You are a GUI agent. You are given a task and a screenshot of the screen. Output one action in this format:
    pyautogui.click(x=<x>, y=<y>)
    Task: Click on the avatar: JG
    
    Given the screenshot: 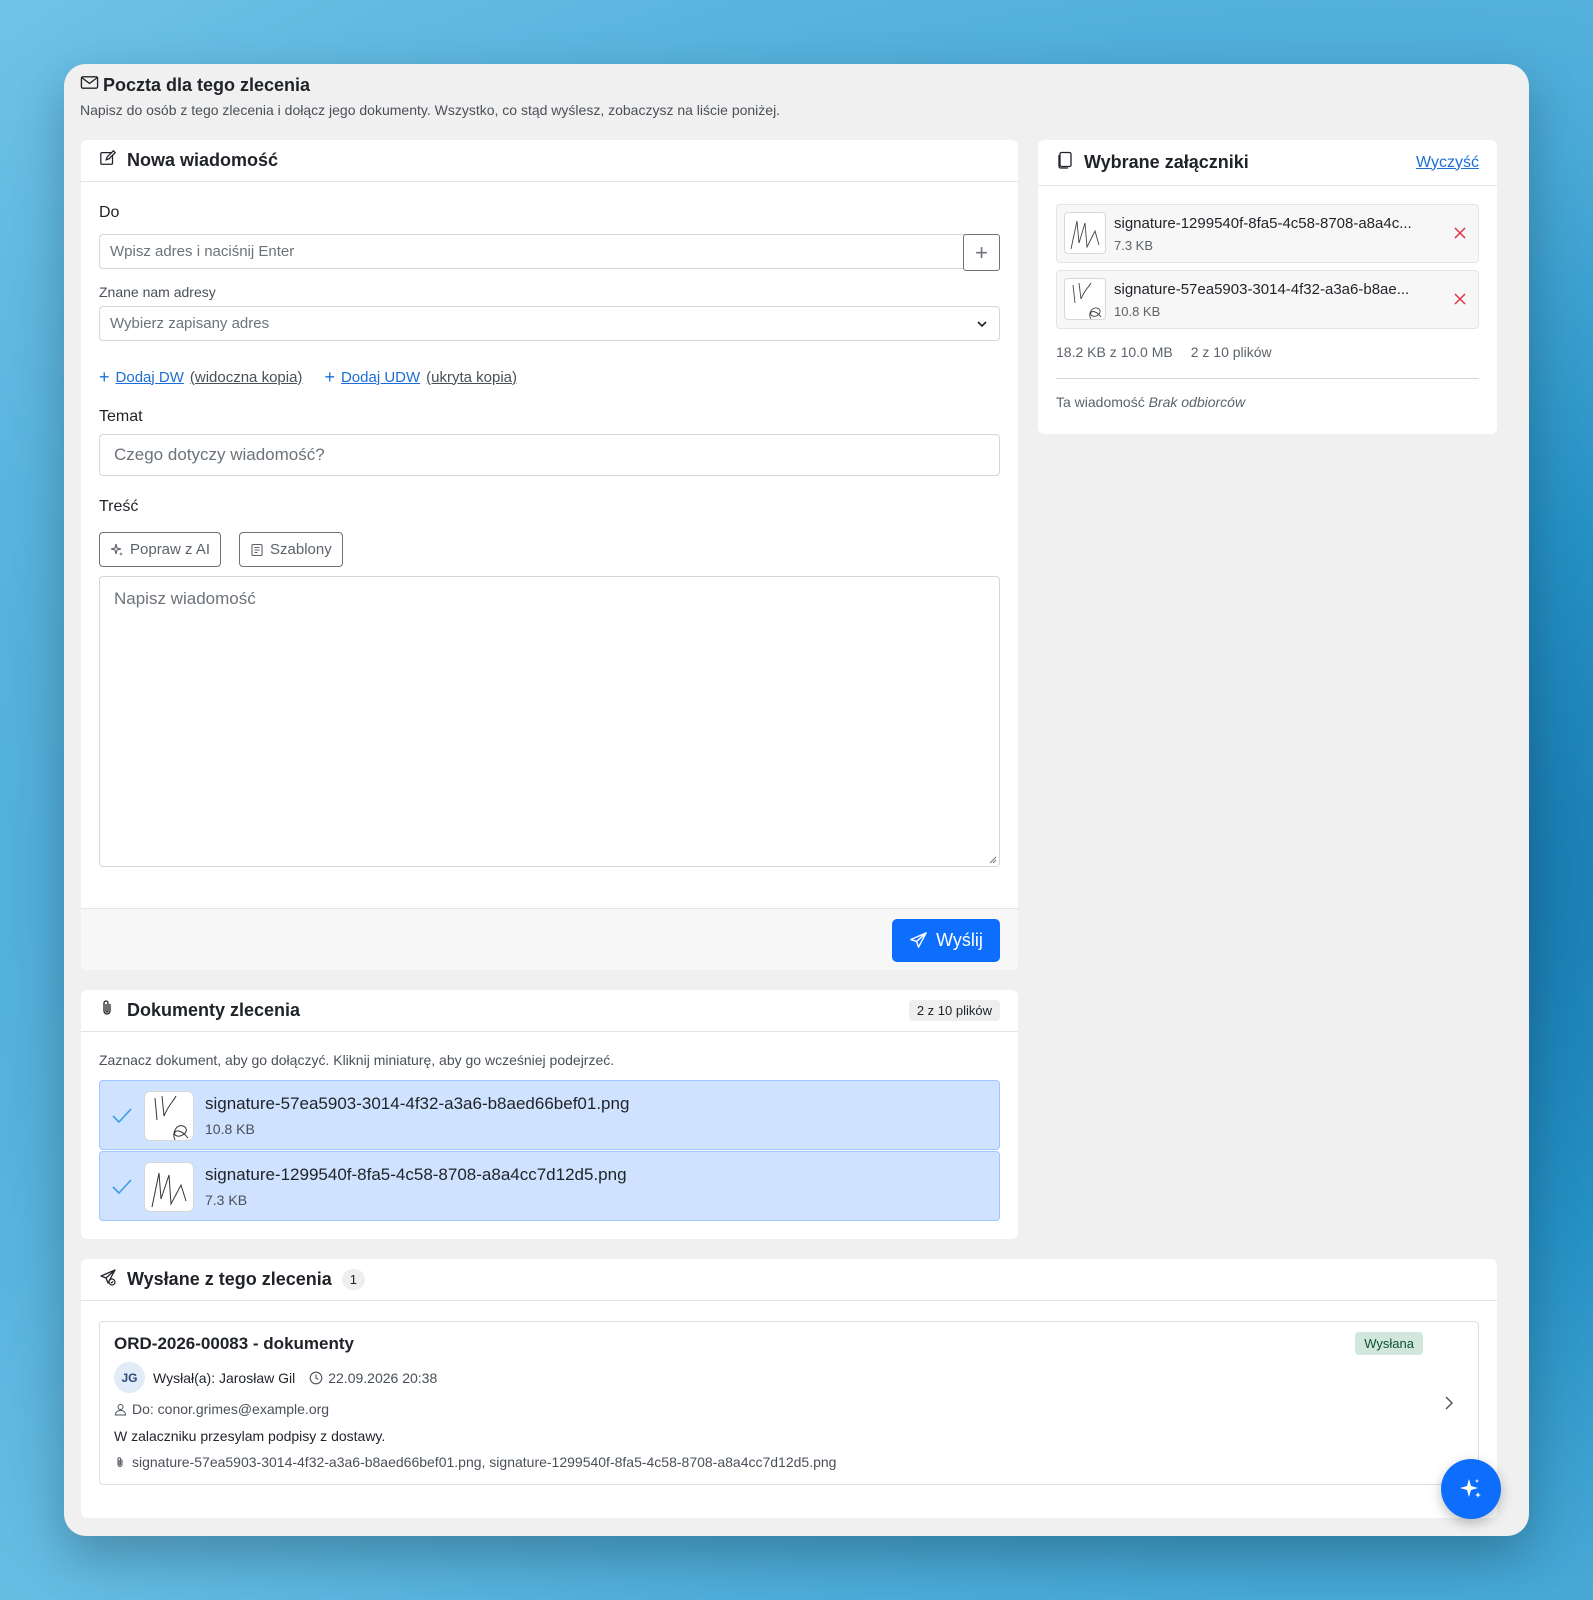 What is the action you would take?
    pyautogui.click(x=129, y=1377)
    